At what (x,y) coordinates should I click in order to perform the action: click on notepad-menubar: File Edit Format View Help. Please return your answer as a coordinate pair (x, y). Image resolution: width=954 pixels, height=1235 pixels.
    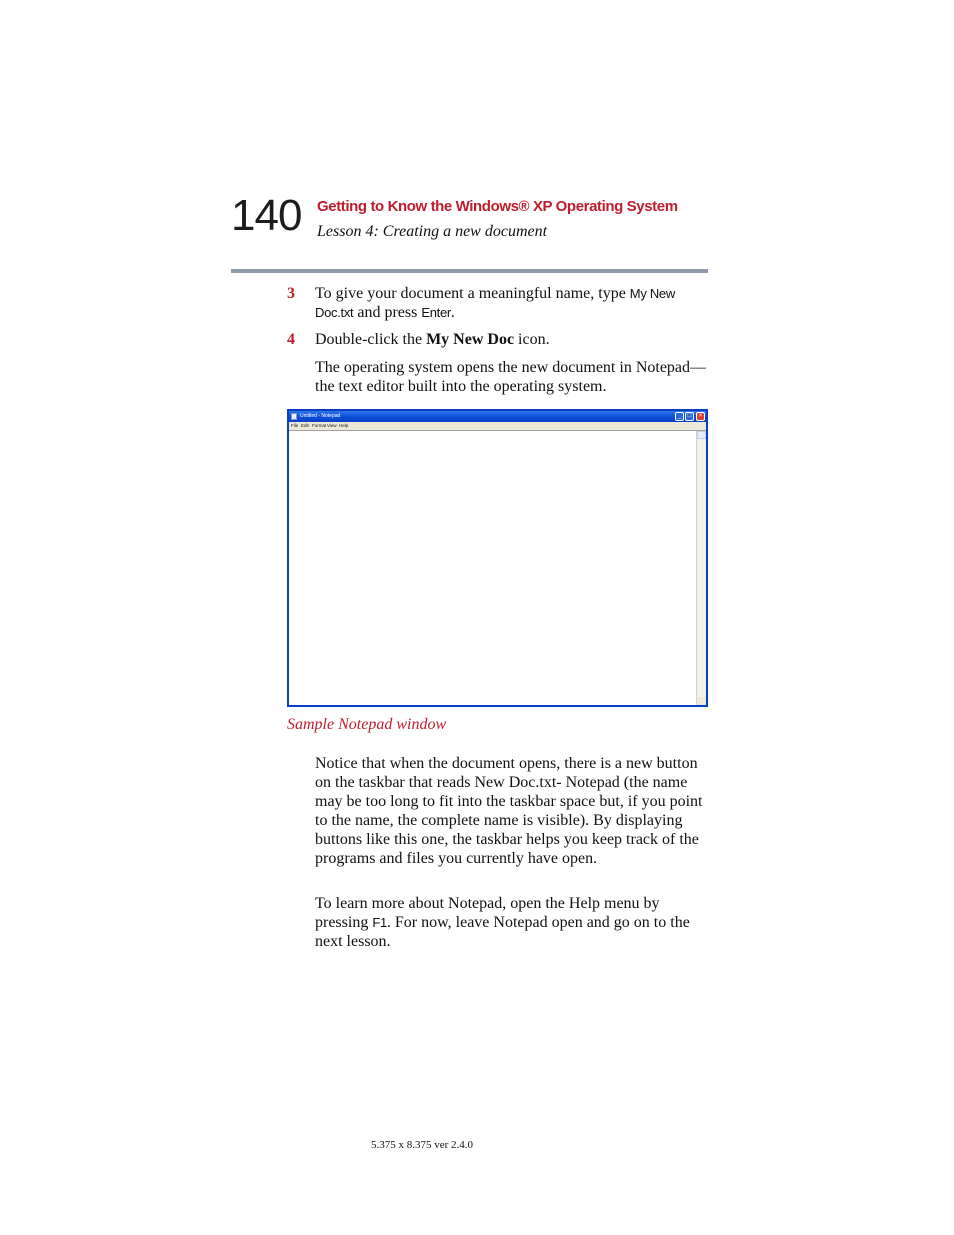
    Looking at the image, I should click on (497, 426).